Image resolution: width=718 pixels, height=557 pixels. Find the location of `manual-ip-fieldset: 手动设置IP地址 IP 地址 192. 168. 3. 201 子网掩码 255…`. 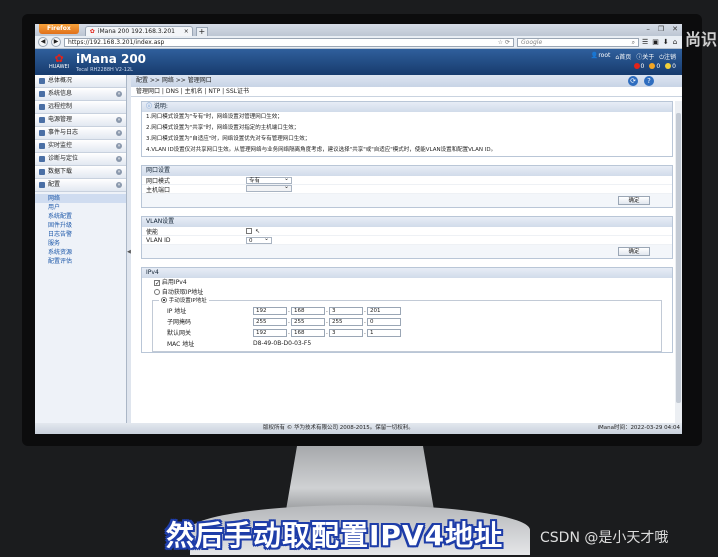

manual-ip-fieldset: 手动设置IP地址 IP 地址 192. 168. 3. 201 子网掩码 255… is located at coordinates (407, 324).